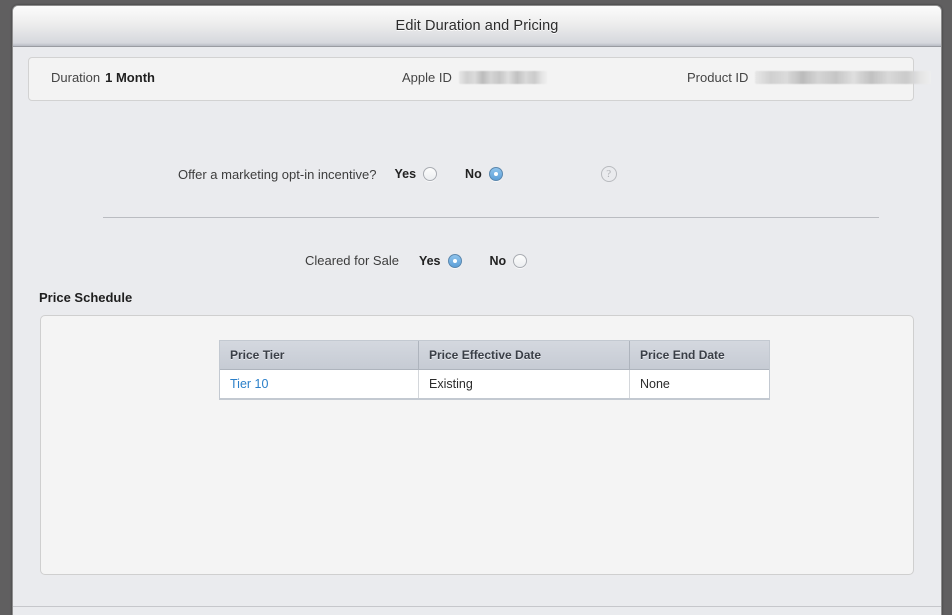 The width and height of the screenshot is (952, 615). What do you see at coordinates (427, 77) in the screenshot?
I see `apple-id-label: Apple ID` at bounding box center [427, 77].